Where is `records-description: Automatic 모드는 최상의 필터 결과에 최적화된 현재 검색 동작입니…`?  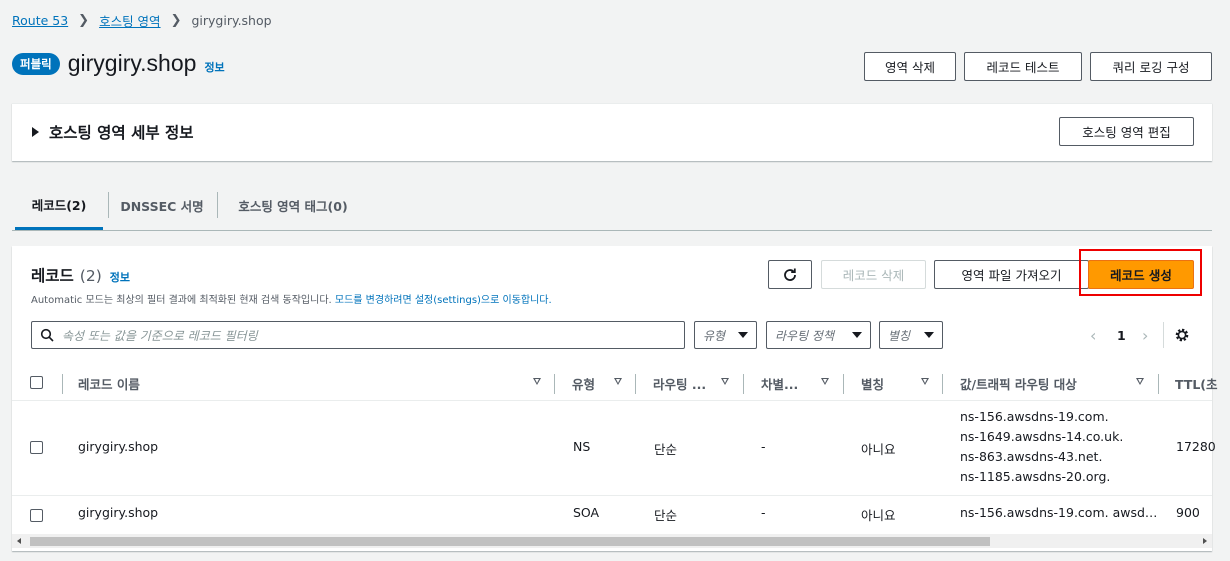
records-description: Automatic 모드는 최상의 필터 결과에 최적화된 현재 검색 동작입니… is located at coordinates (291, 298).